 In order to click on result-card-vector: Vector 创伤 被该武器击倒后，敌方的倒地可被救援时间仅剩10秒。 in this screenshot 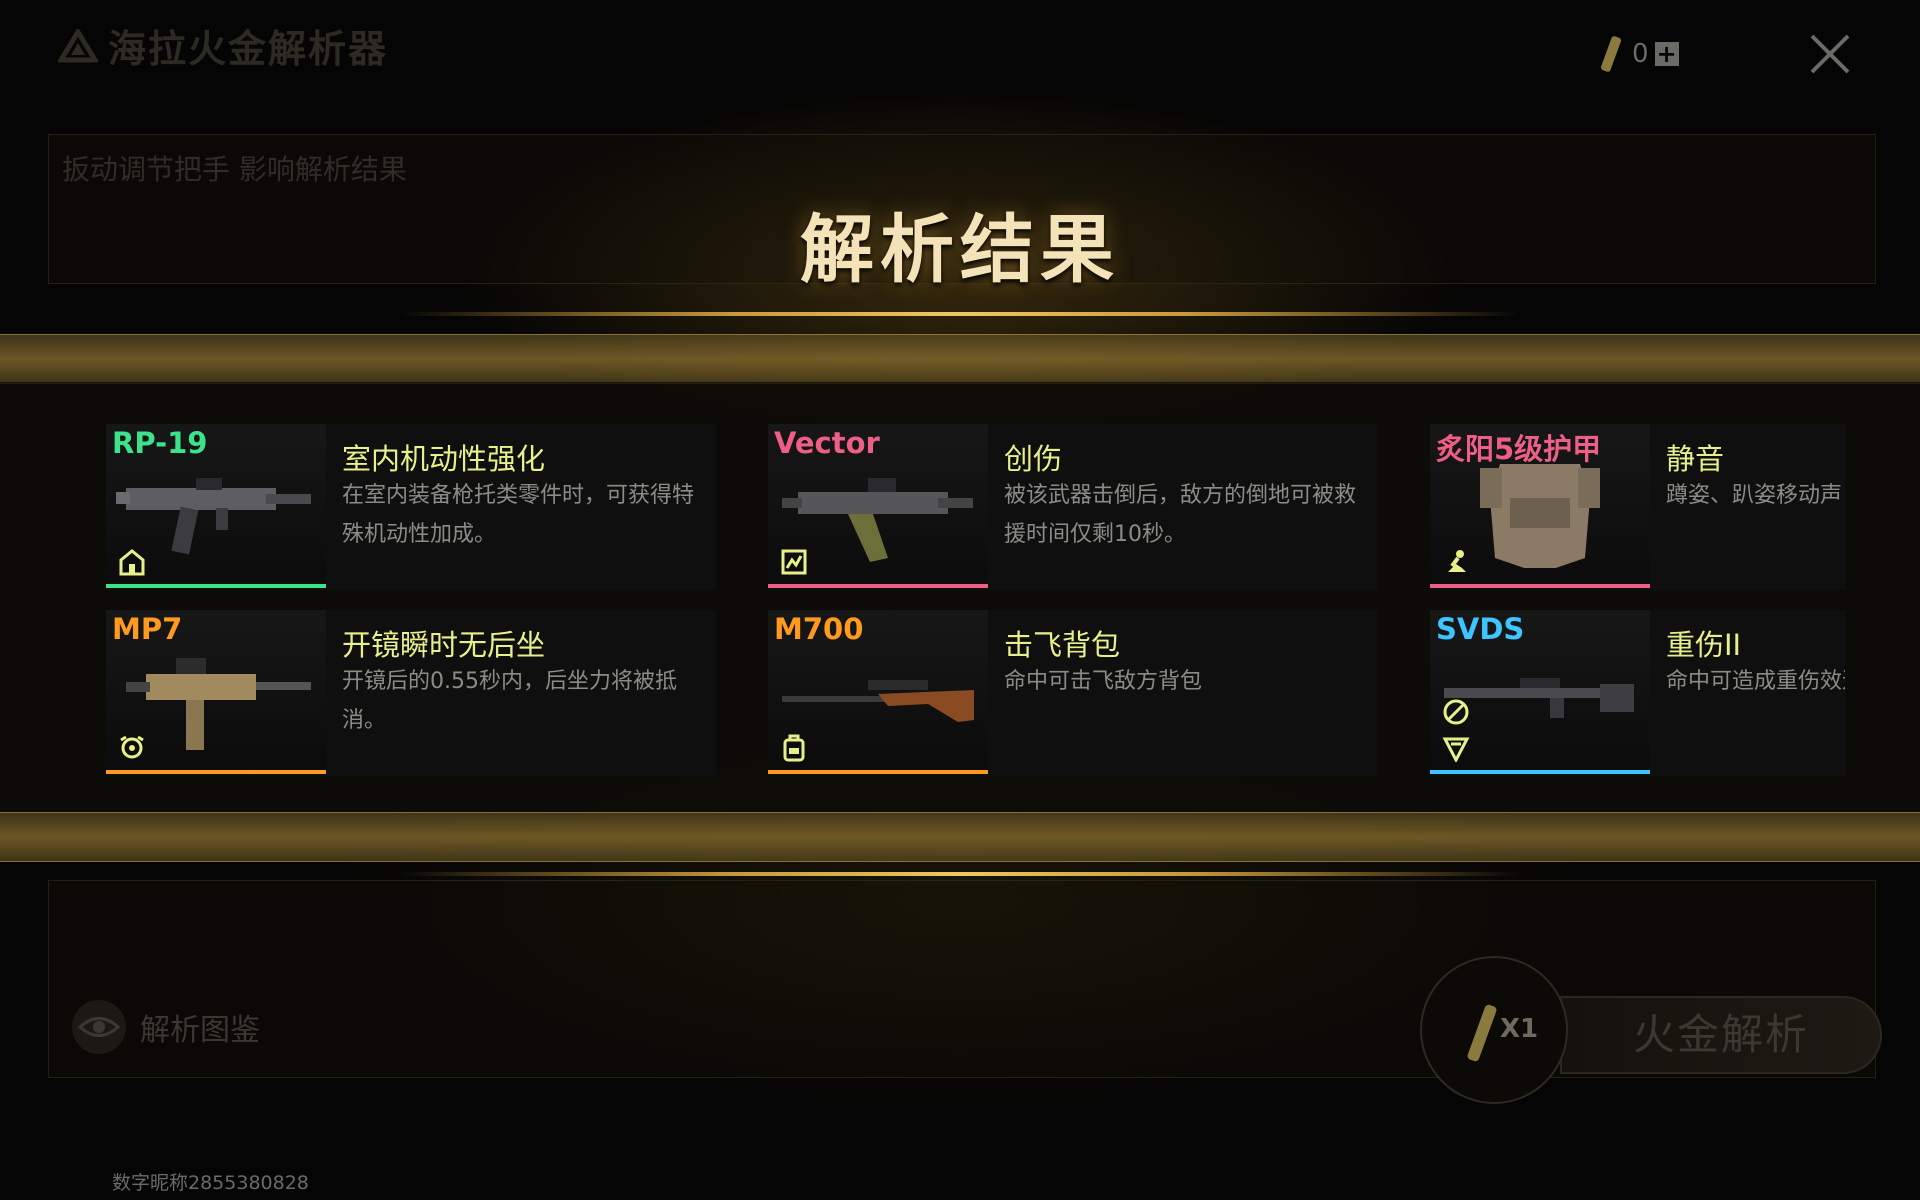, I will do `click(1073, 507)`.